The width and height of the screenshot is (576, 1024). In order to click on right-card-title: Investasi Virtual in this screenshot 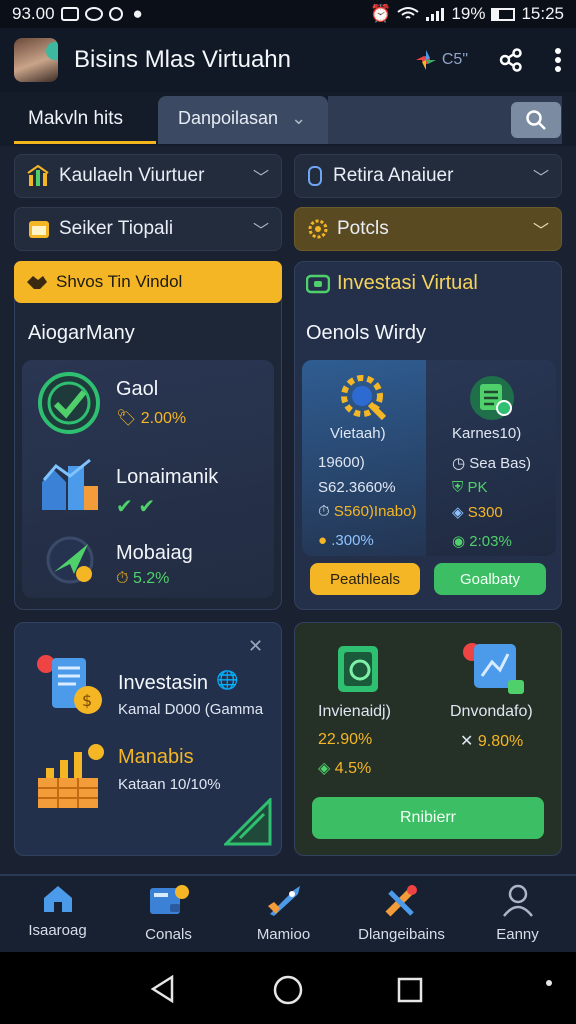, I will do `click(407, 283)`.